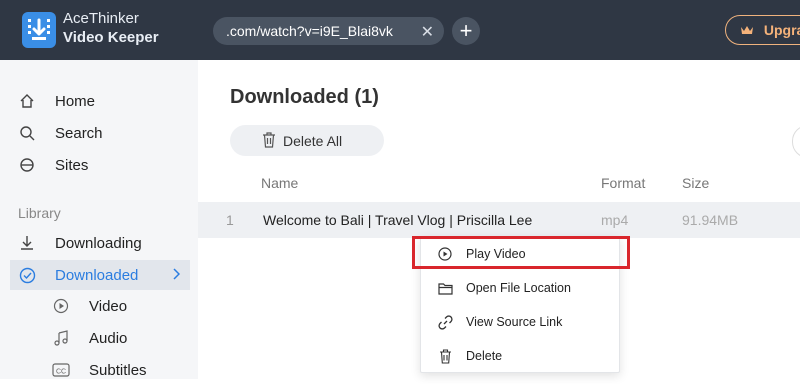 The image size is (800, 384). I want to click on menu-item-delete: Delete, so click(520, 356).